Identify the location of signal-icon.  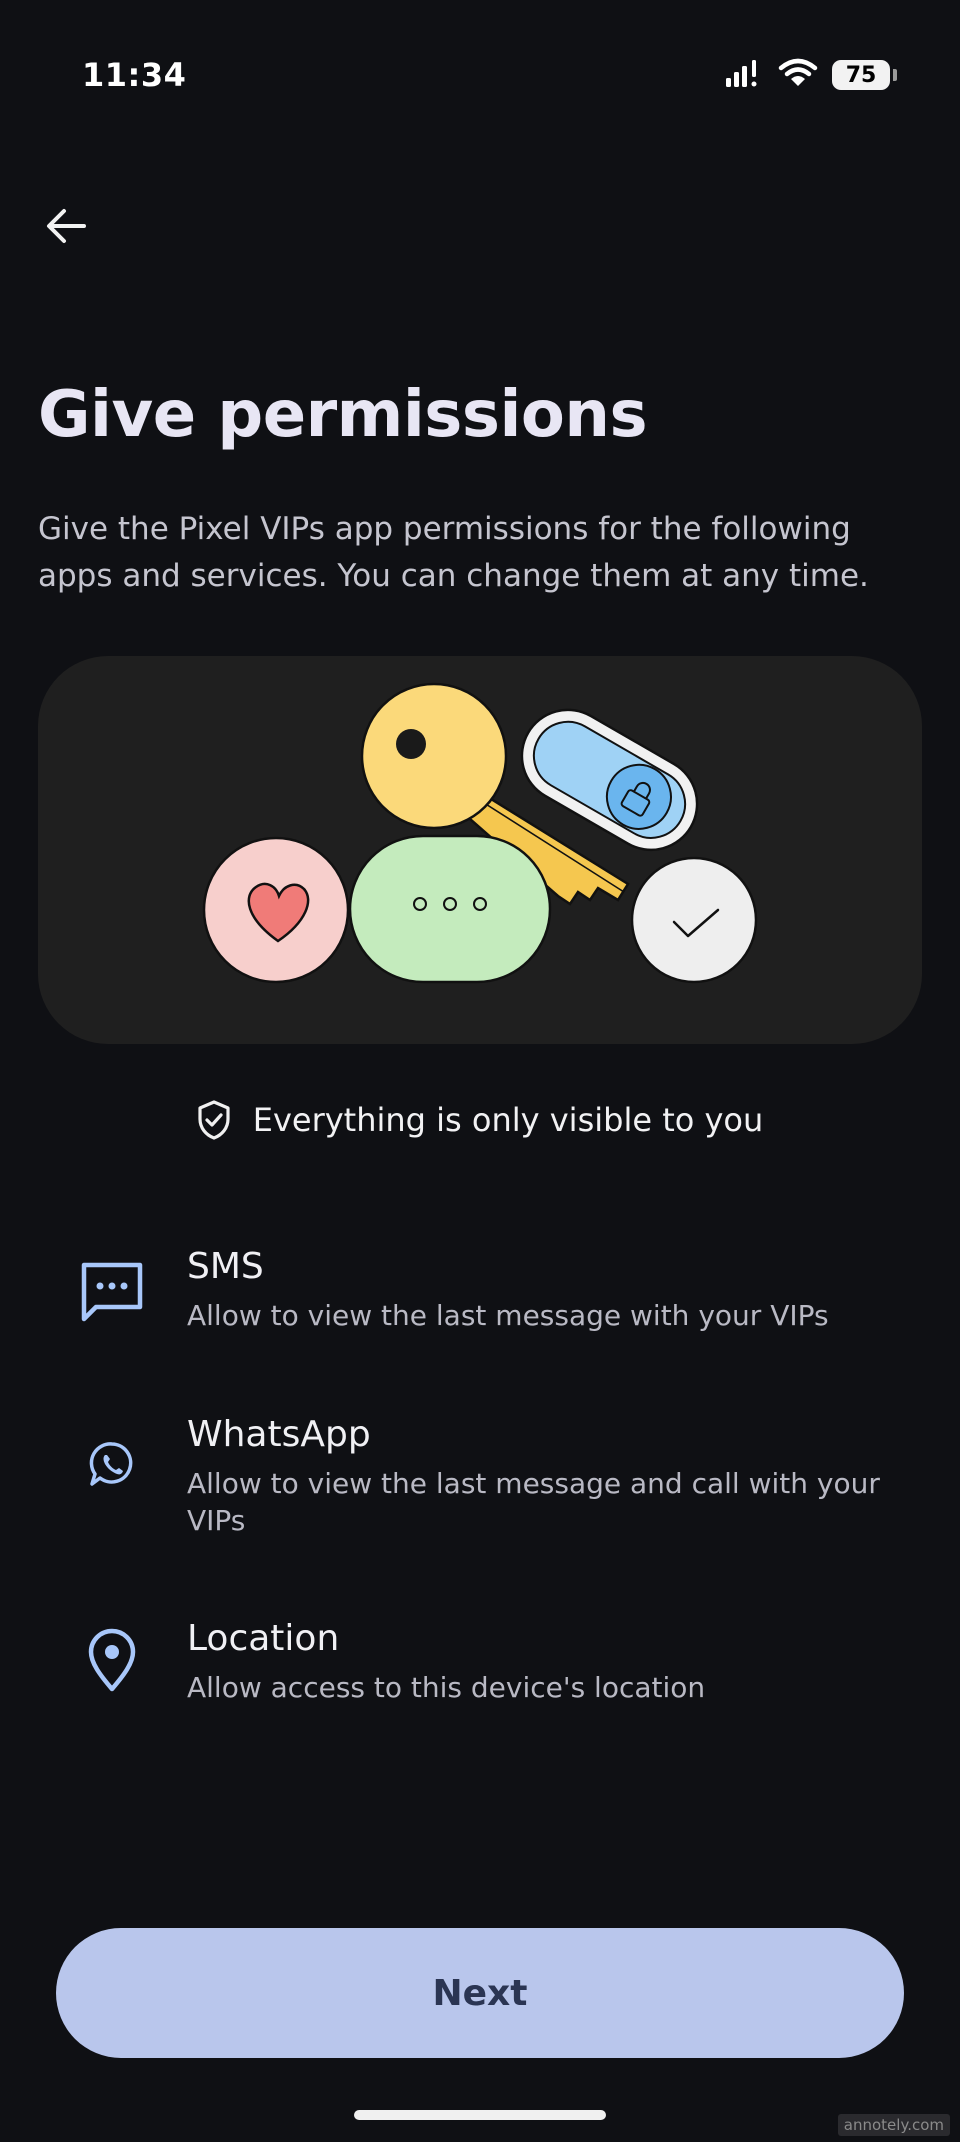
(744, 75).